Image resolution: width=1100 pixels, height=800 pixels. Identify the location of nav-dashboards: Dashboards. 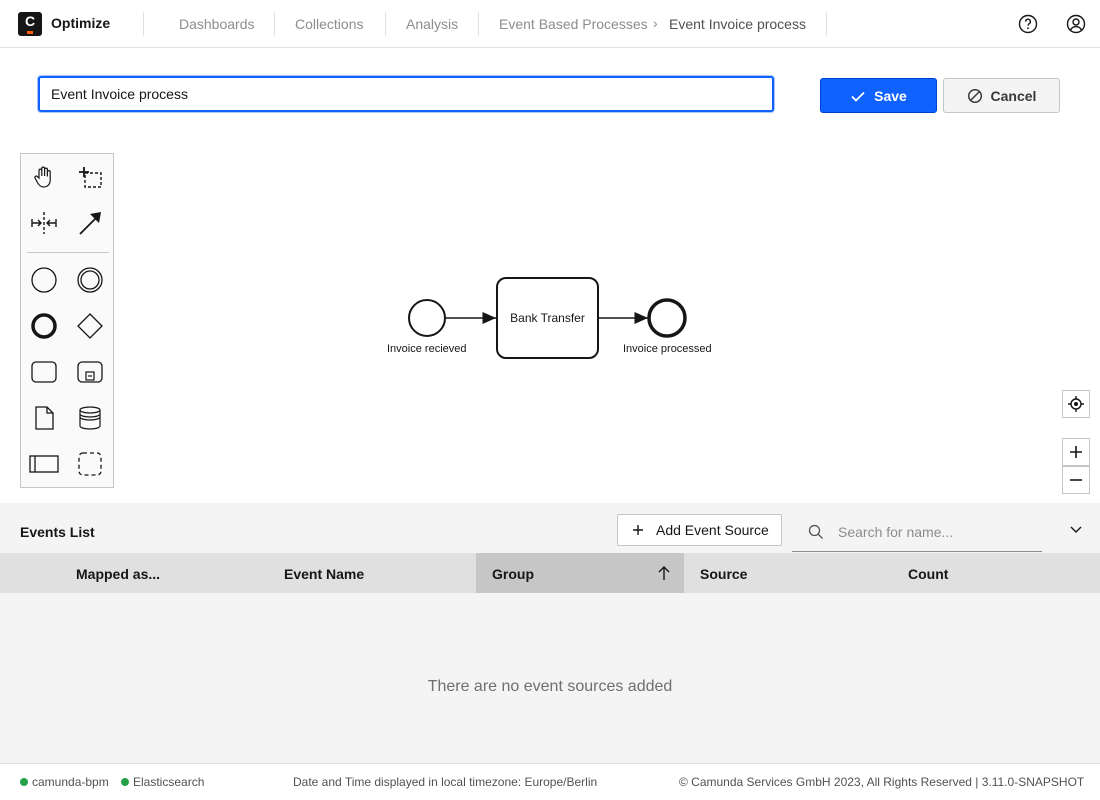
(217, 24).